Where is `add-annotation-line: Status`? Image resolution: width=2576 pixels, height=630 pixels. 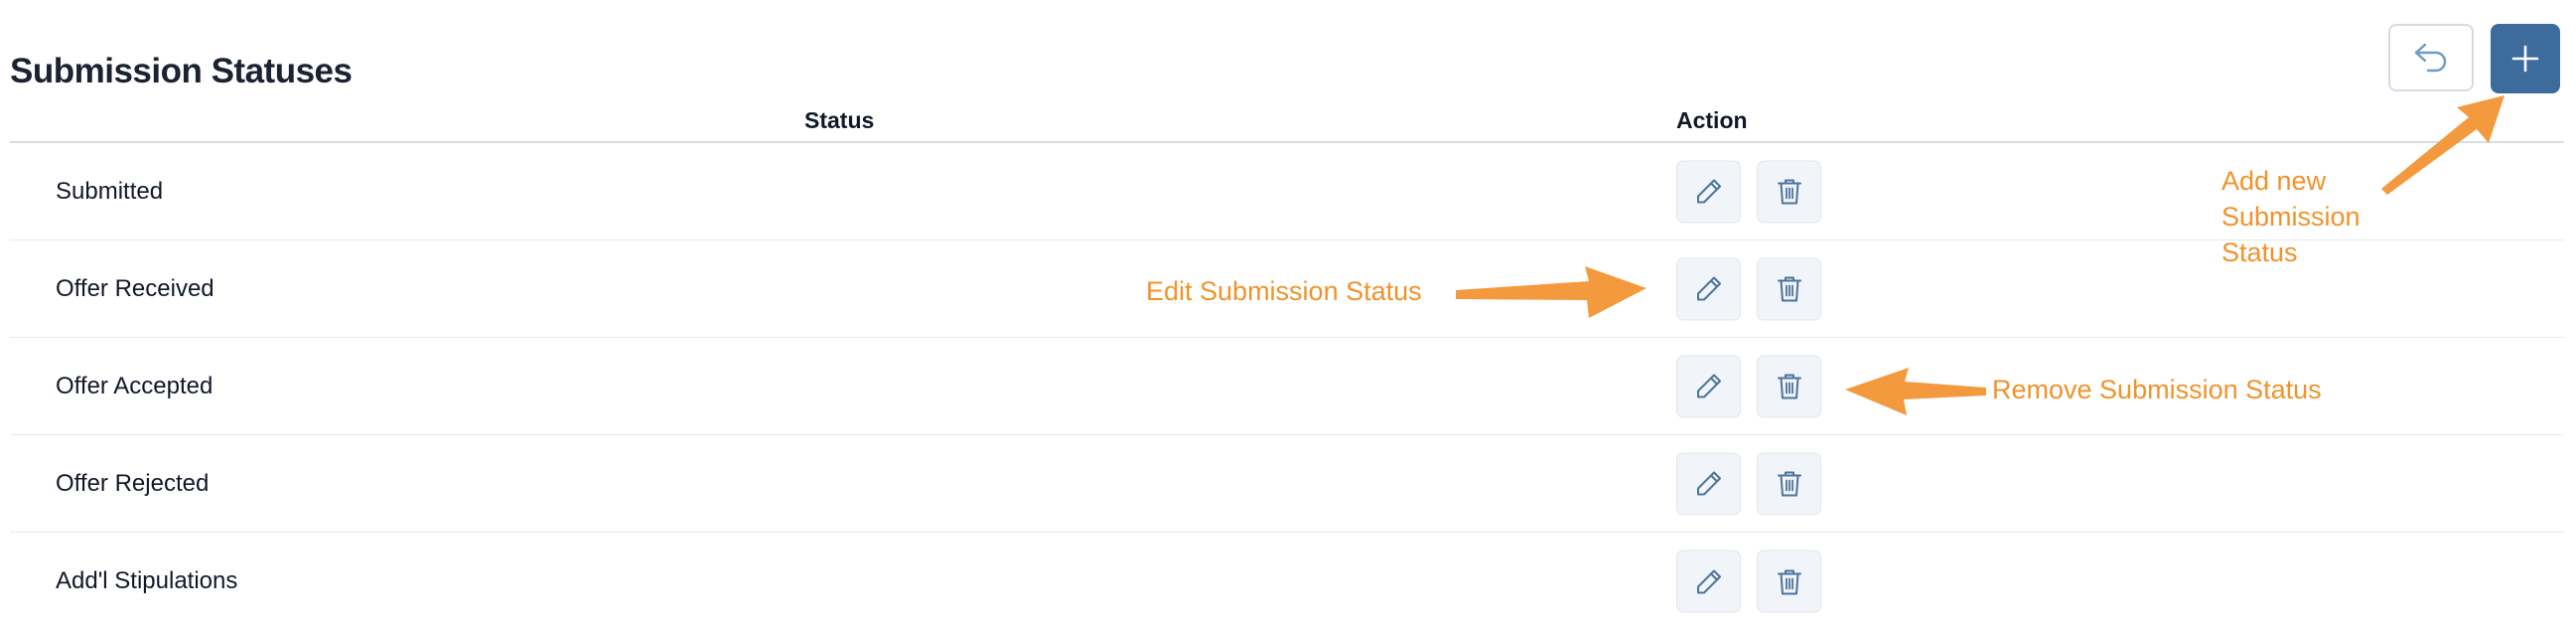
add-annotation-line: Status is located at coordinates (2259, 252).